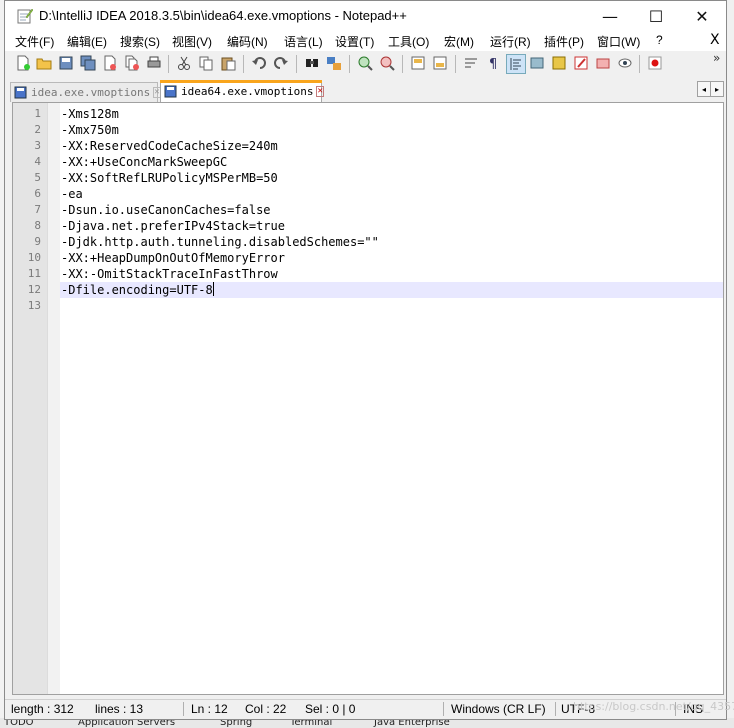 This screenshot has width=734, height=728. I want to click on word-wrap-icon, so click(471, 63).